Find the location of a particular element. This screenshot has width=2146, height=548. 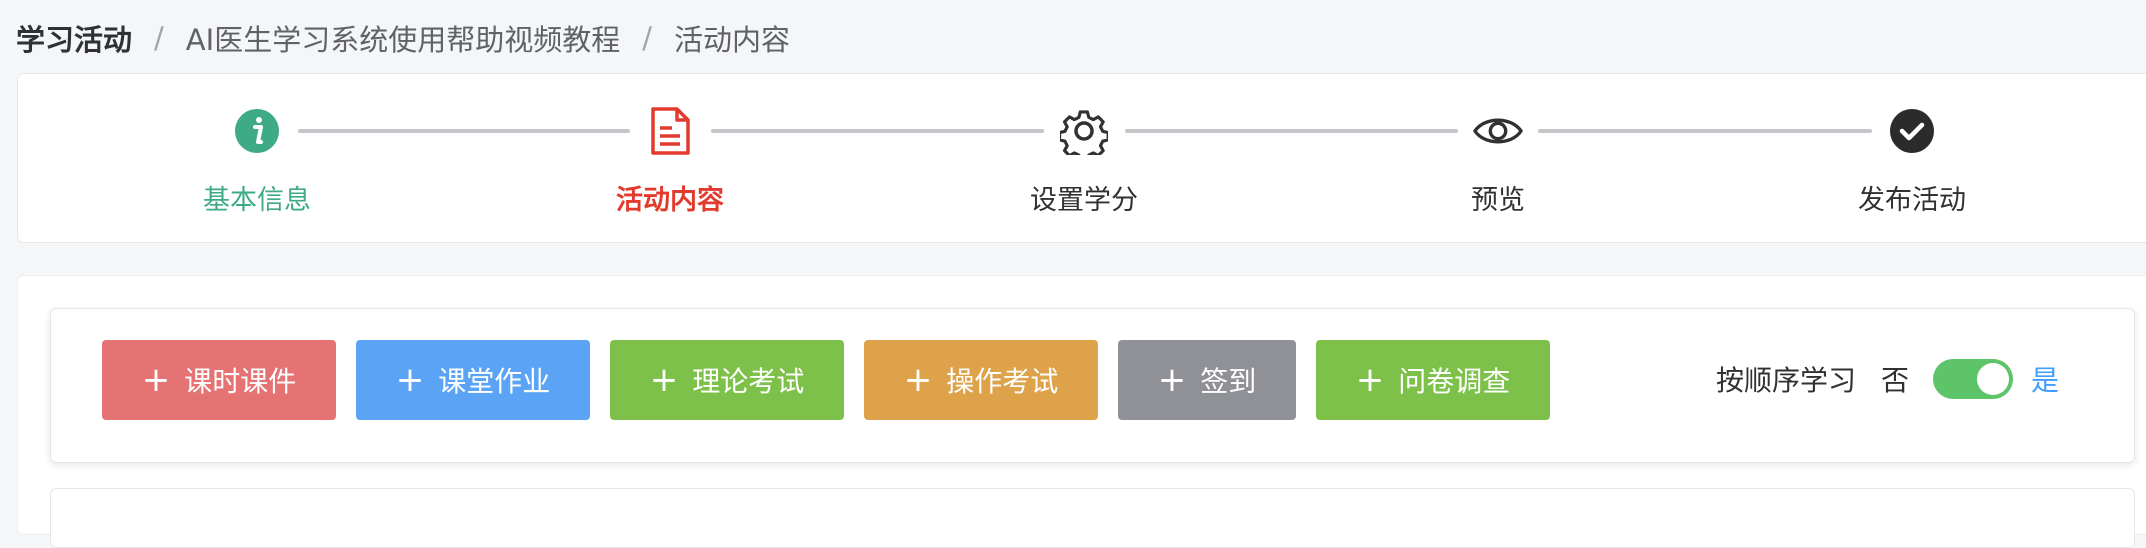

sequential-learning-label: 按顺序学习 is located at coordinates (1786, 380).